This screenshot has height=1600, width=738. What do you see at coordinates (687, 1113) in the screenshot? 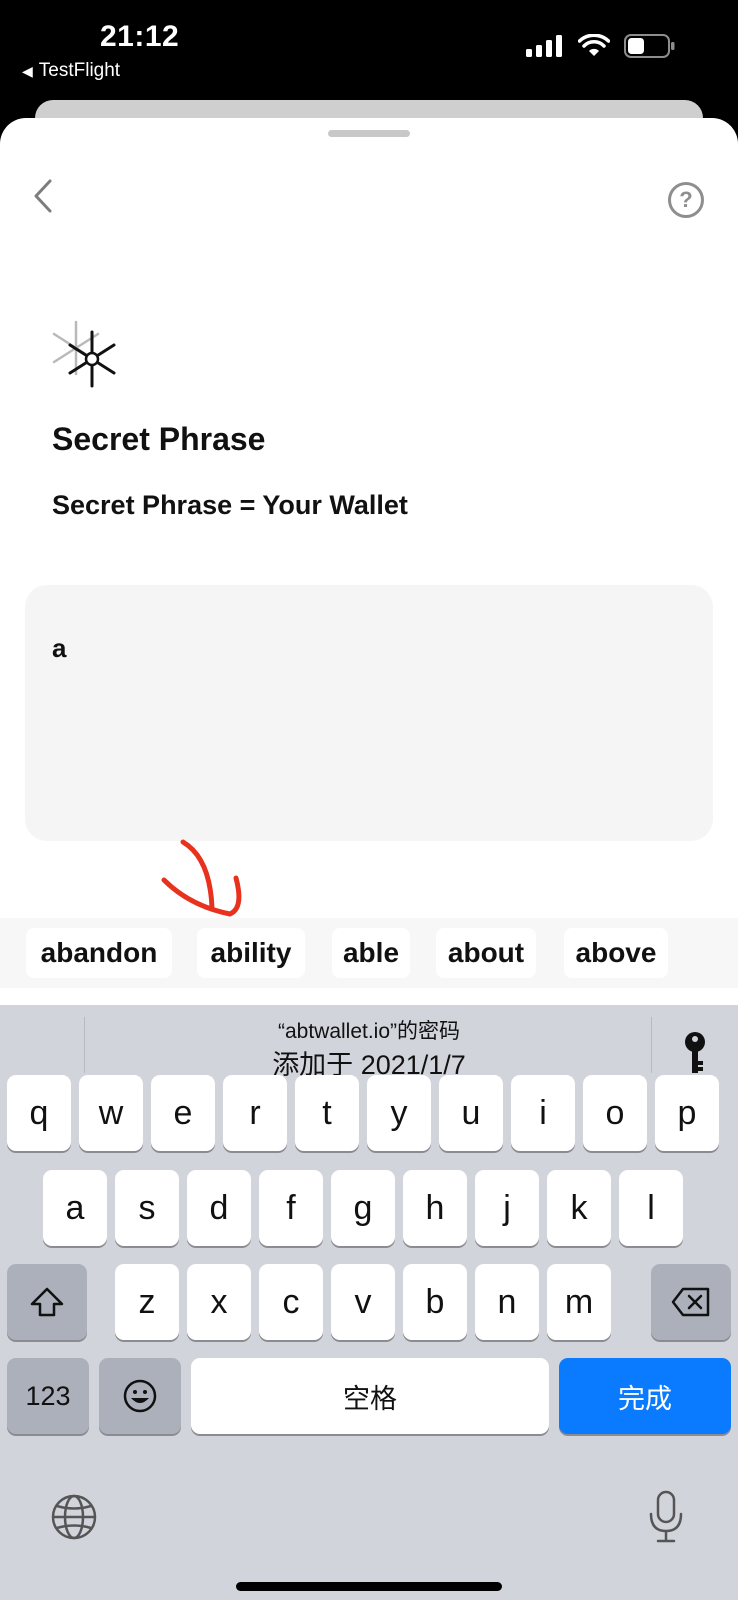
I see `key-p: p` at bounding box center [687, 1113].